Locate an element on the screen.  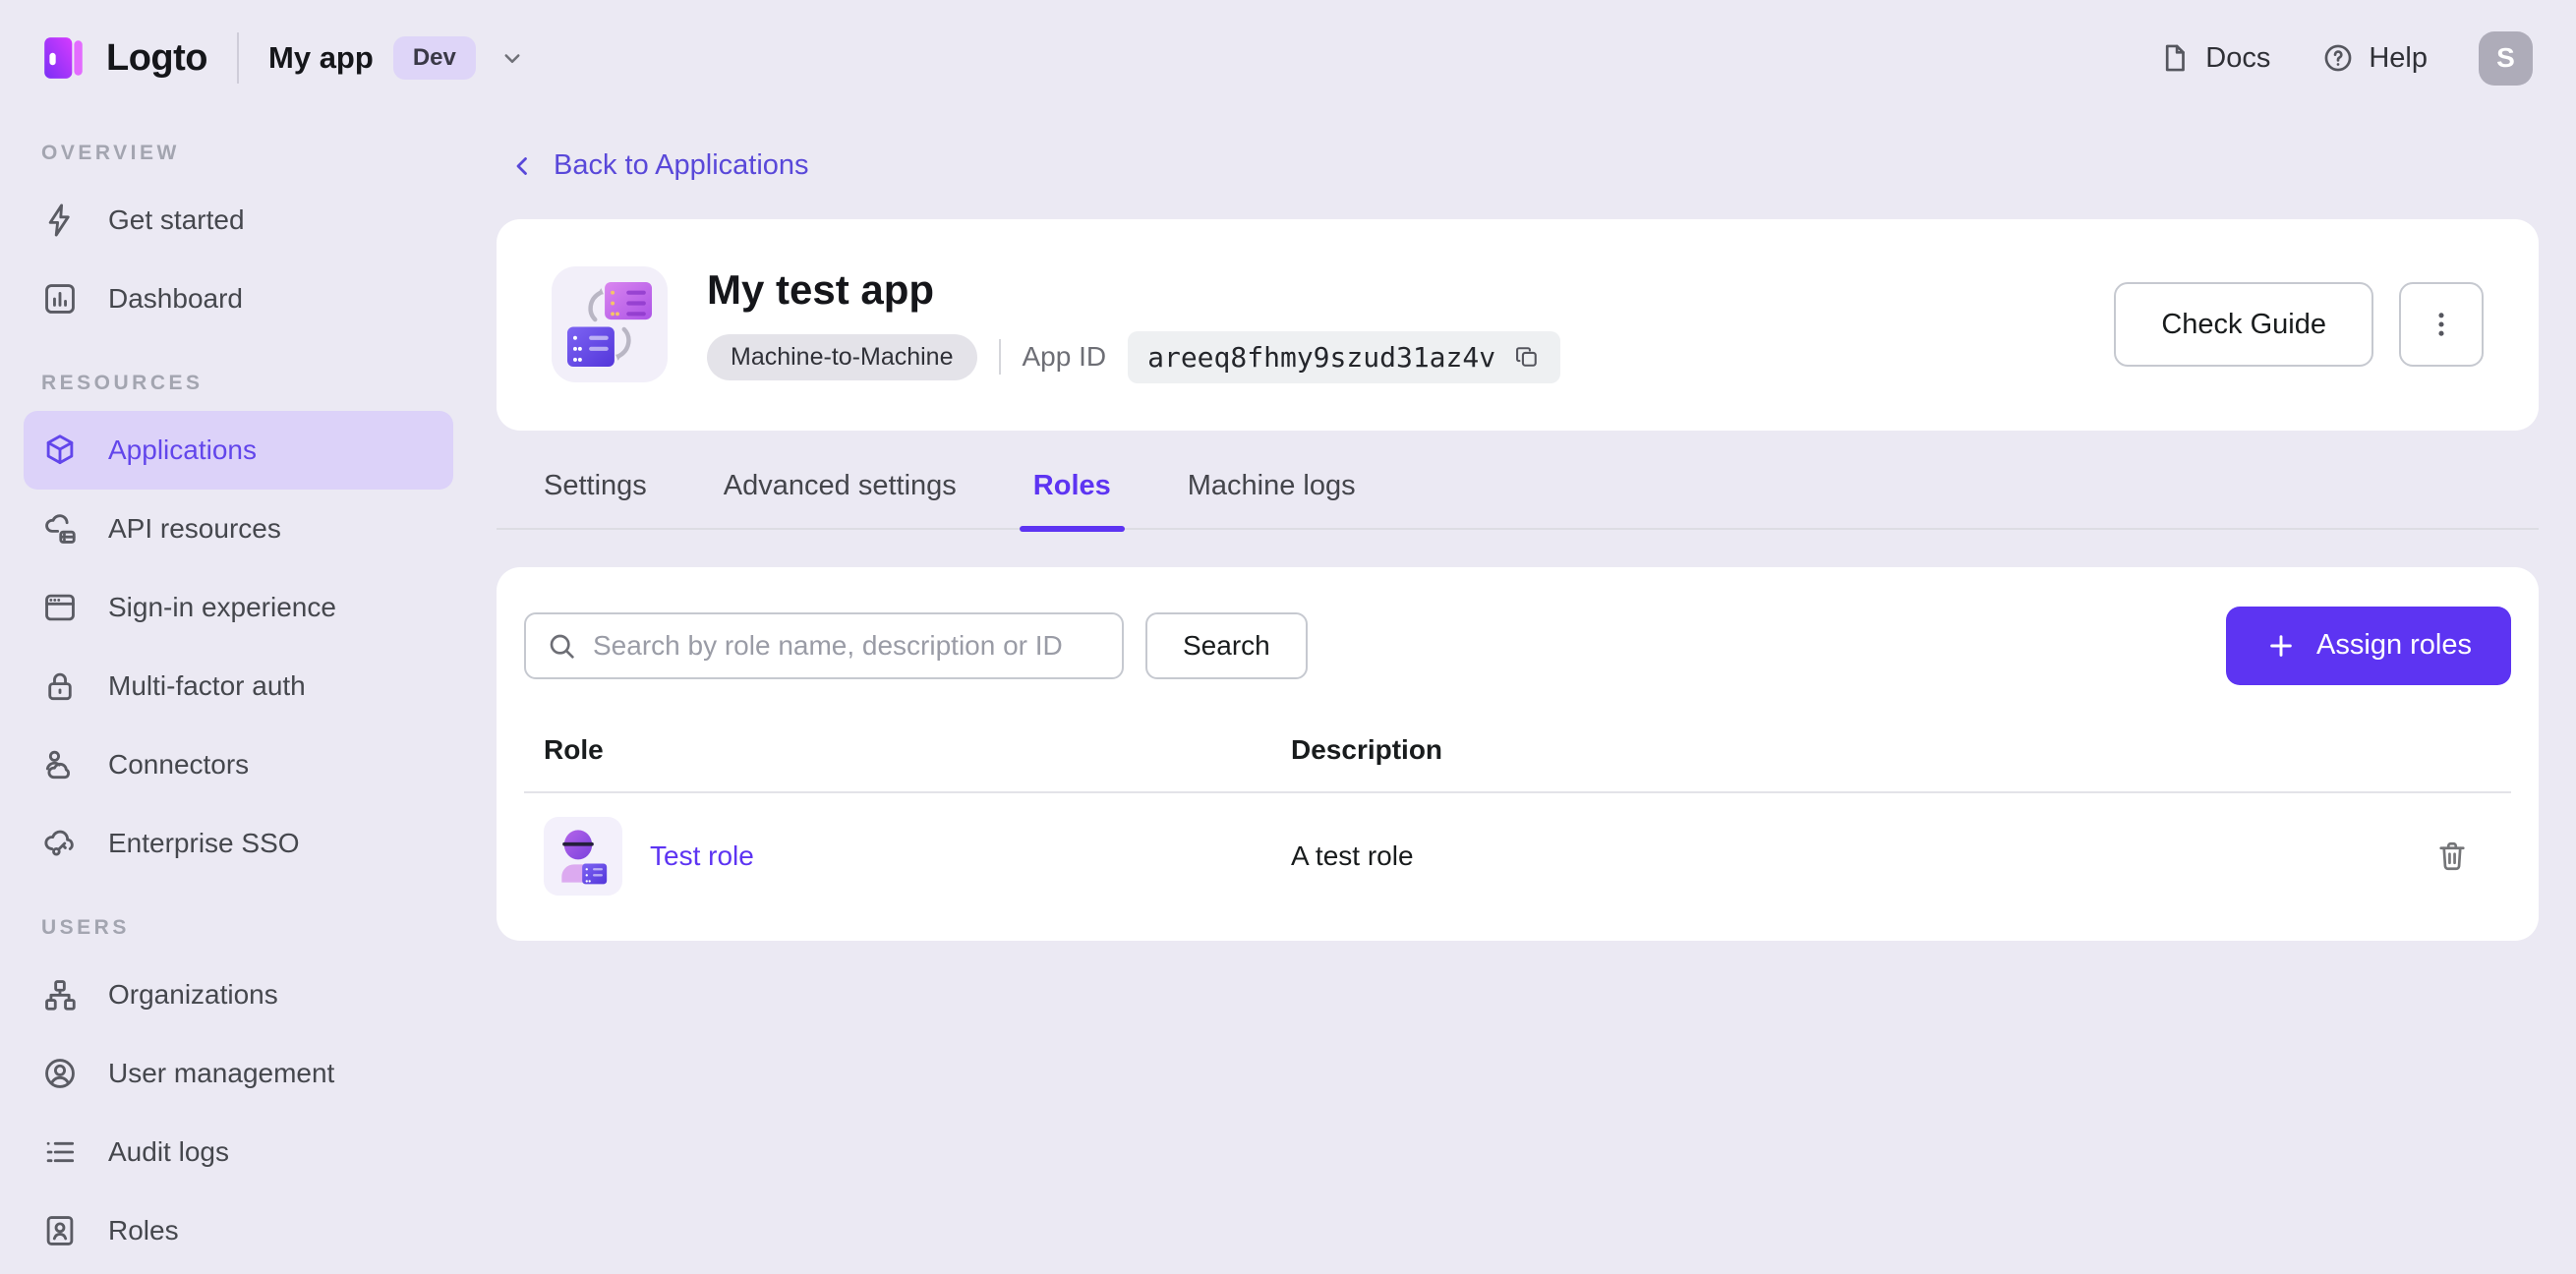
kebab-icon is located at coordinates (2441, 324).